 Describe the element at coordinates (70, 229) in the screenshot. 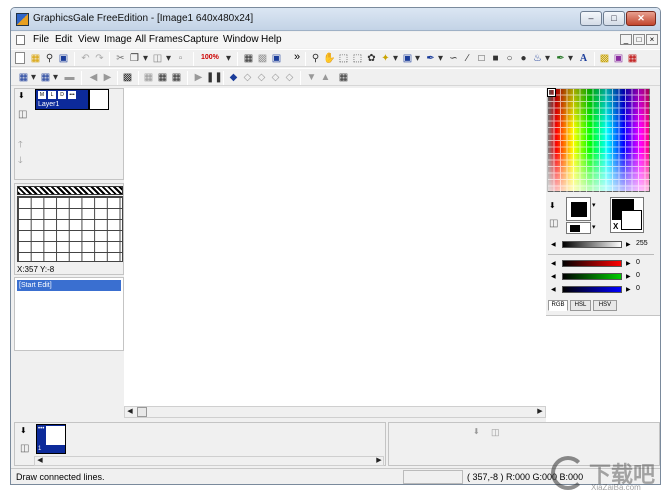

I see `pixel-grid-preview` at that location.